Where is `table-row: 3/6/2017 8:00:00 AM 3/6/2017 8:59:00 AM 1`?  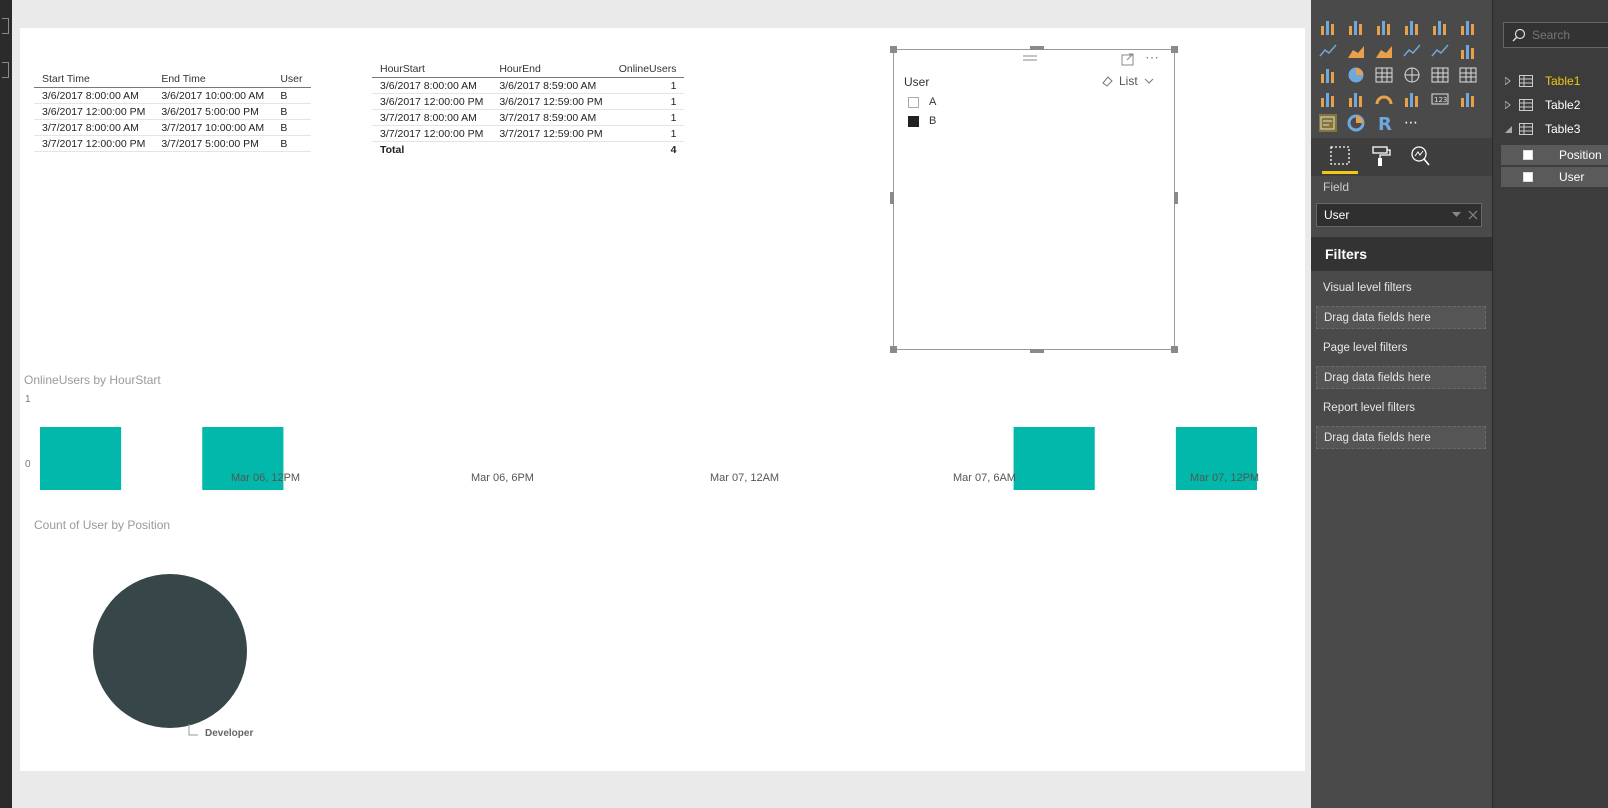 table-row: 3/6/2017 8:00:00 AM 3/6/2017 8:59:00 AM 1 is located at coordinates (528, 85).